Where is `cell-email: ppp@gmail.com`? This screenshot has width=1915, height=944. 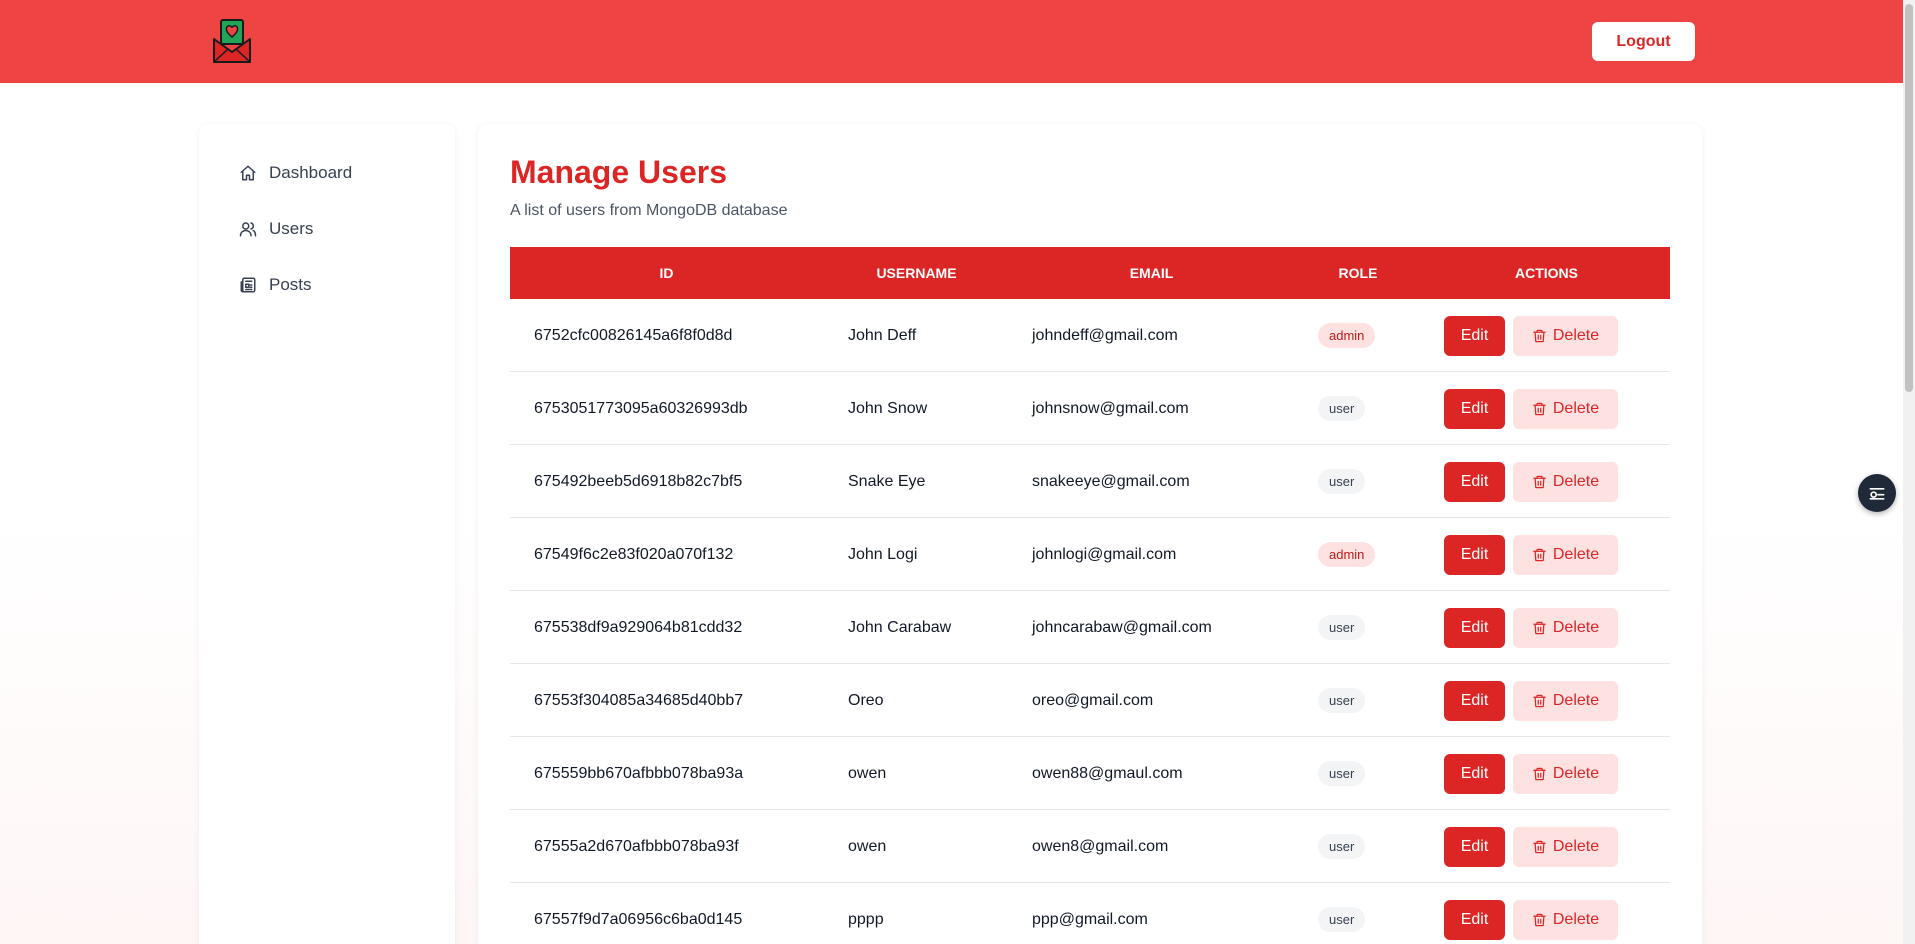
cell-email: ppp@gmail.com is located at coordinates (1090, 919).